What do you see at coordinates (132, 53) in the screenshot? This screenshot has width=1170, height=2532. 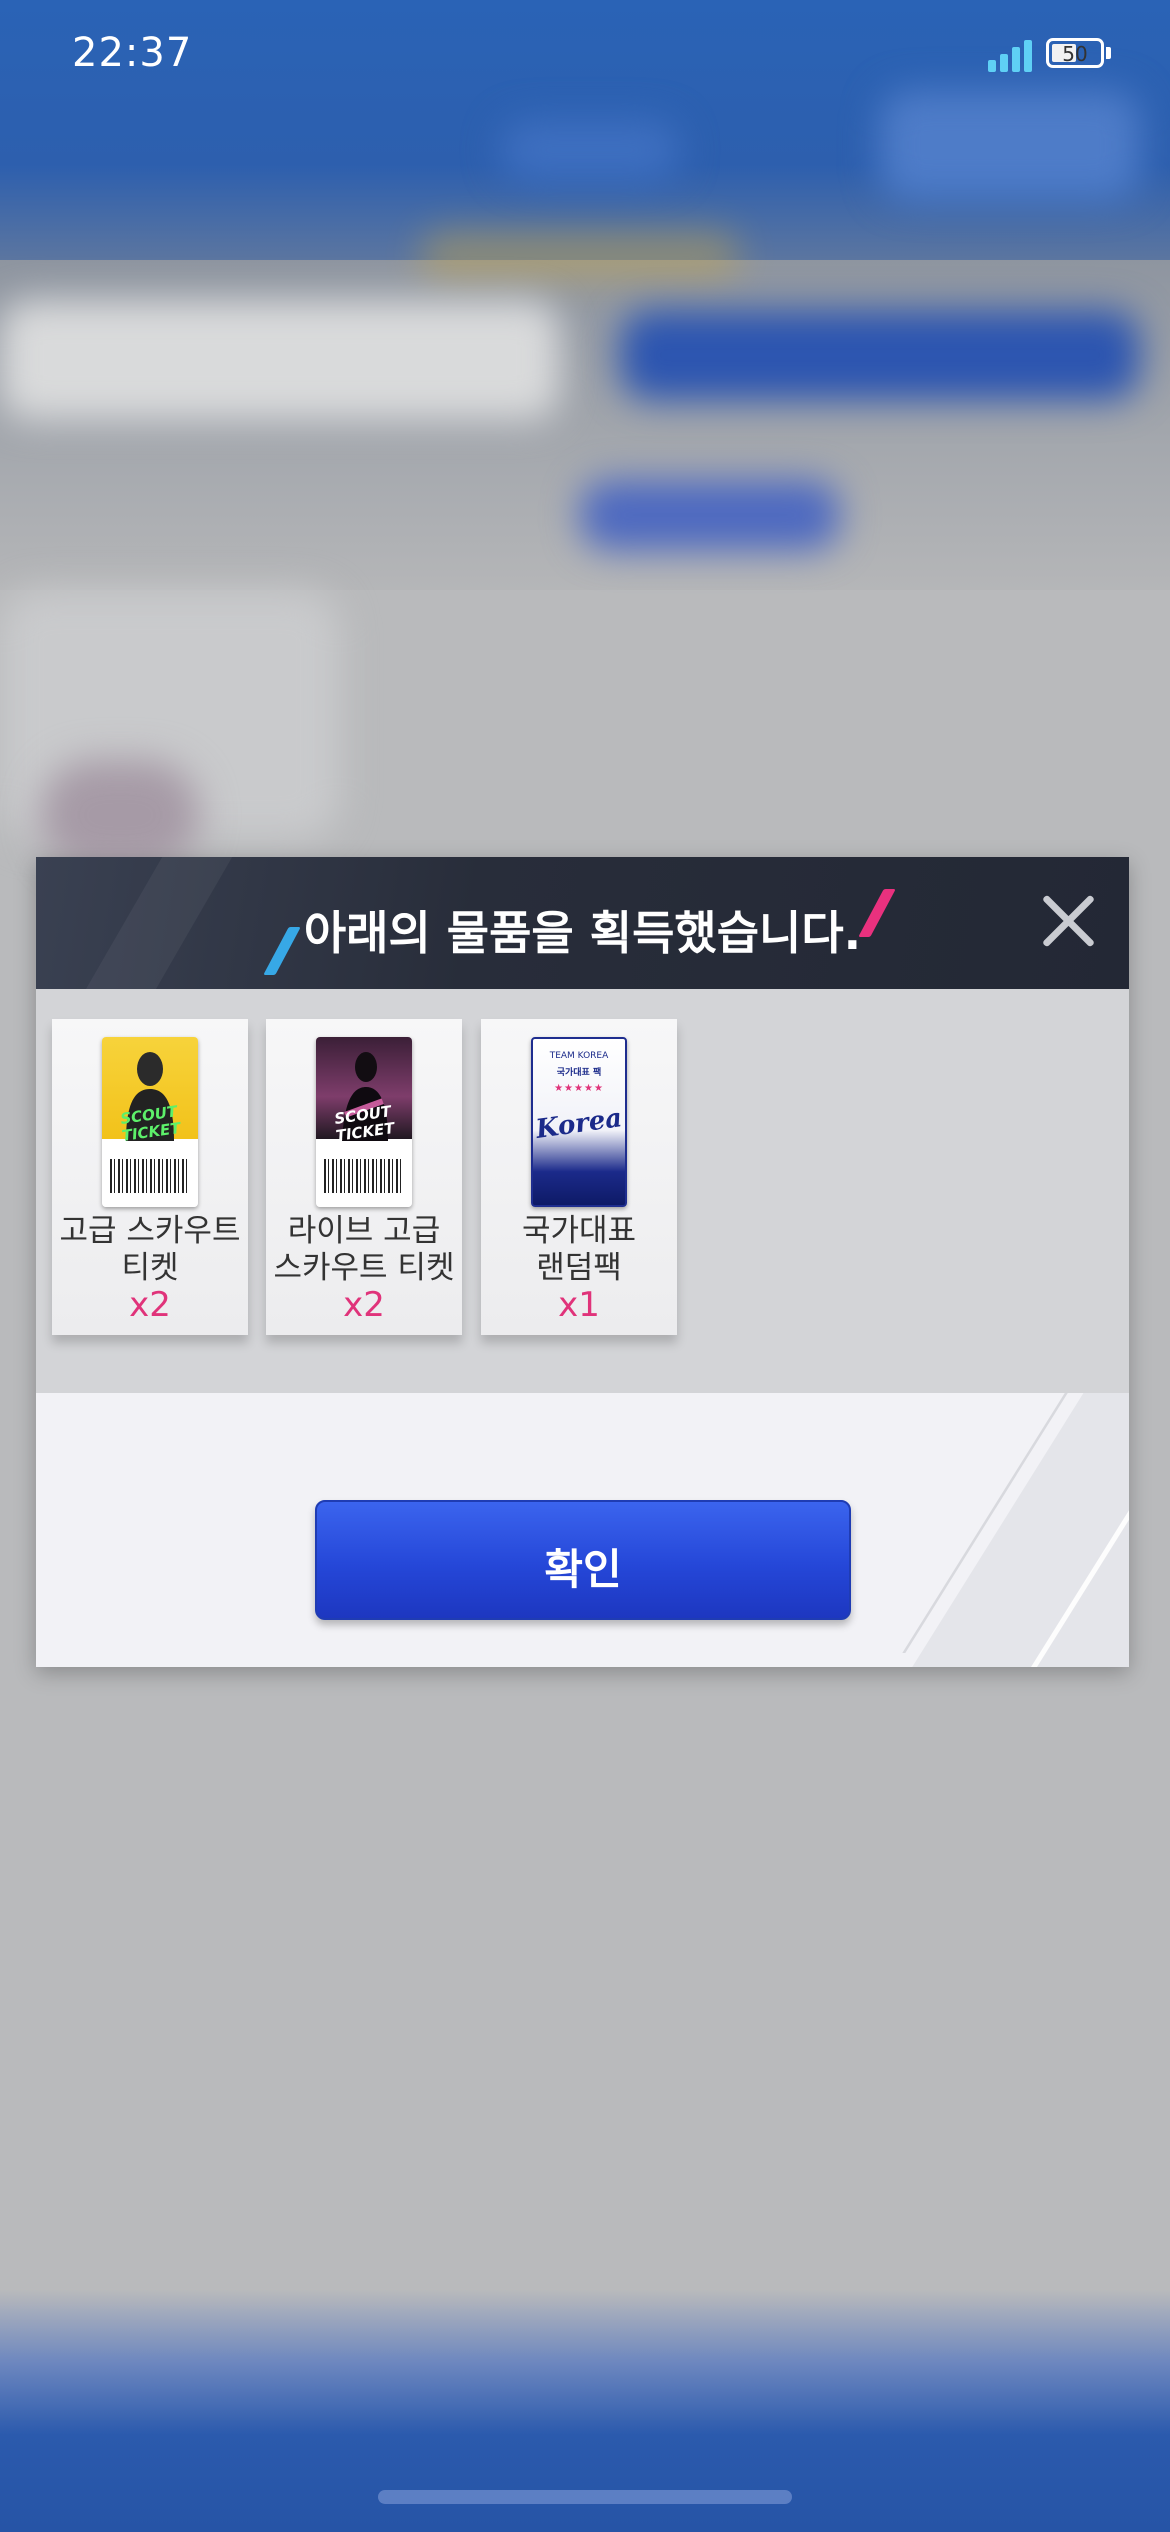 I see `status-time: 22:37` at bounding box center [132, 53].